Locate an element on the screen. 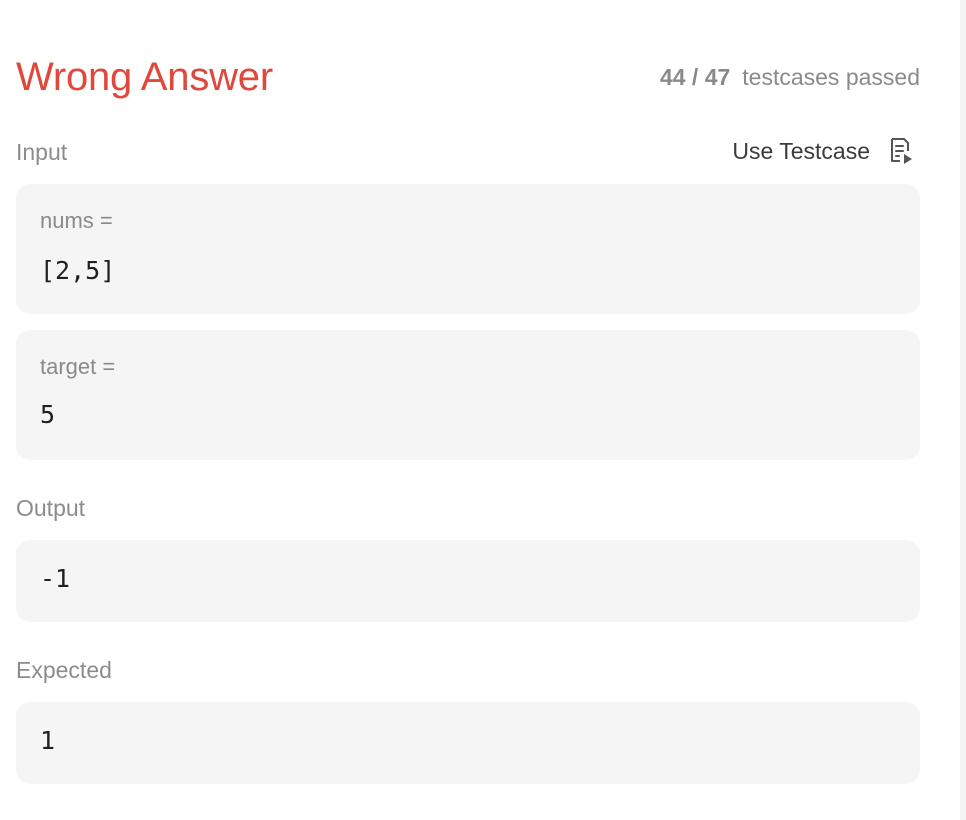 The height and width of the screenshot is (820, 966). passed-count: 44 / 47 is located at coordinates (695, 77).